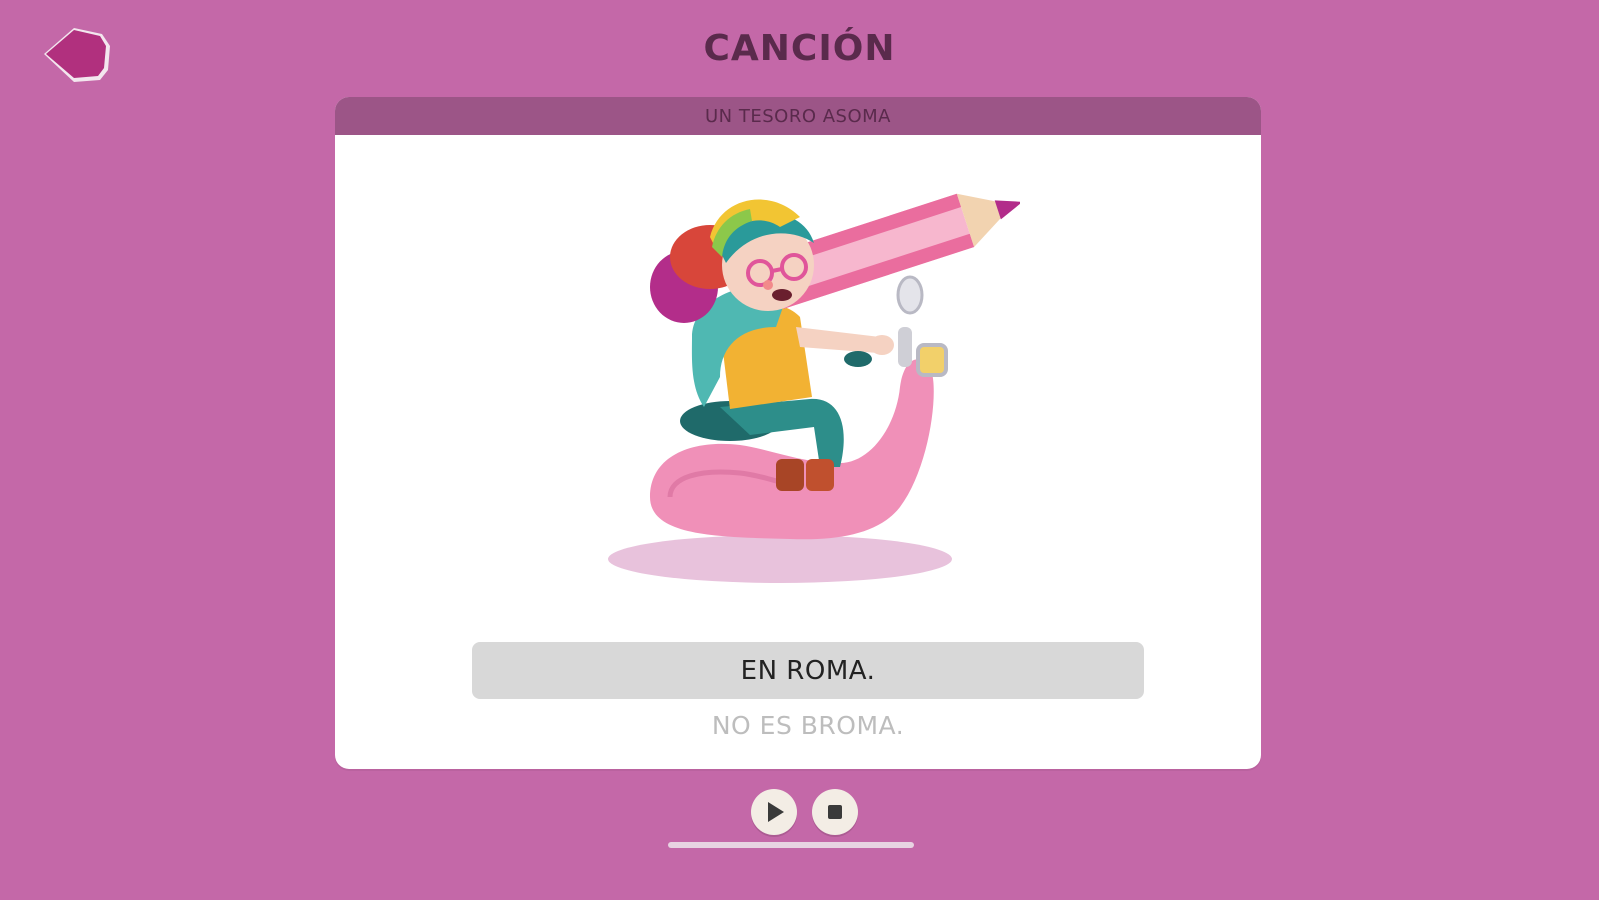 This screenshot has width=1599, height=900. What do you see at coordinates (791, 845) in the screenshot?
I see `progress-bar` at bounding box center [791, 845].